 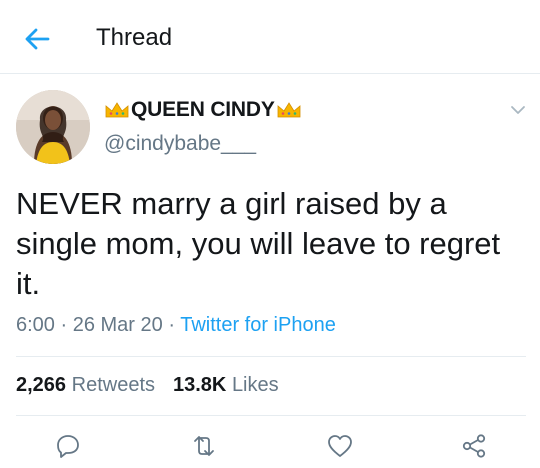 I want to click on likes-count: 13.8K, so click(x=200, y=385).